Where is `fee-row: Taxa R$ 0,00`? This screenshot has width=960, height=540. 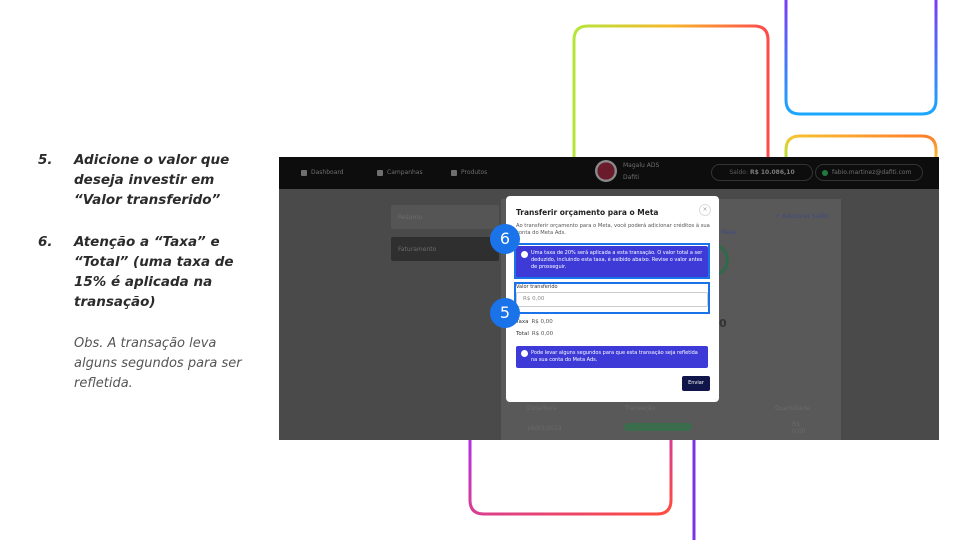 fee-row: Taxa R$ 0,00 is located at coordinates (534, 322).